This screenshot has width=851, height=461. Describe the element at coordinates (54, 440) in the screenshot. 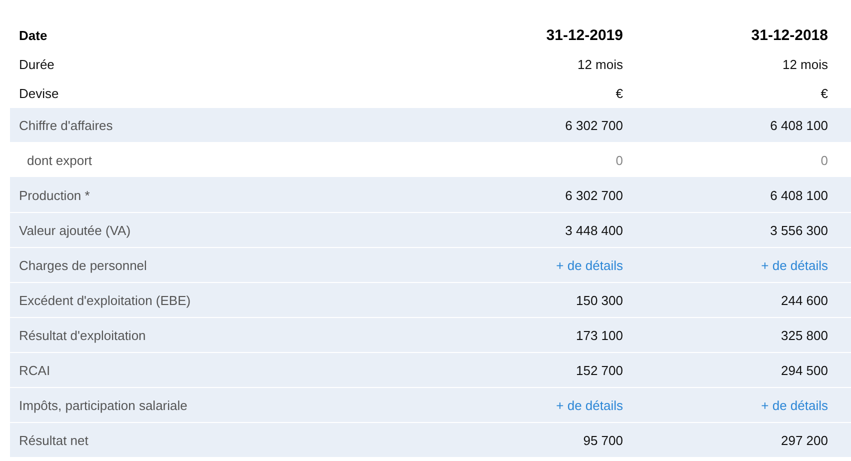

I see `row-label: Résultat net` at that location.